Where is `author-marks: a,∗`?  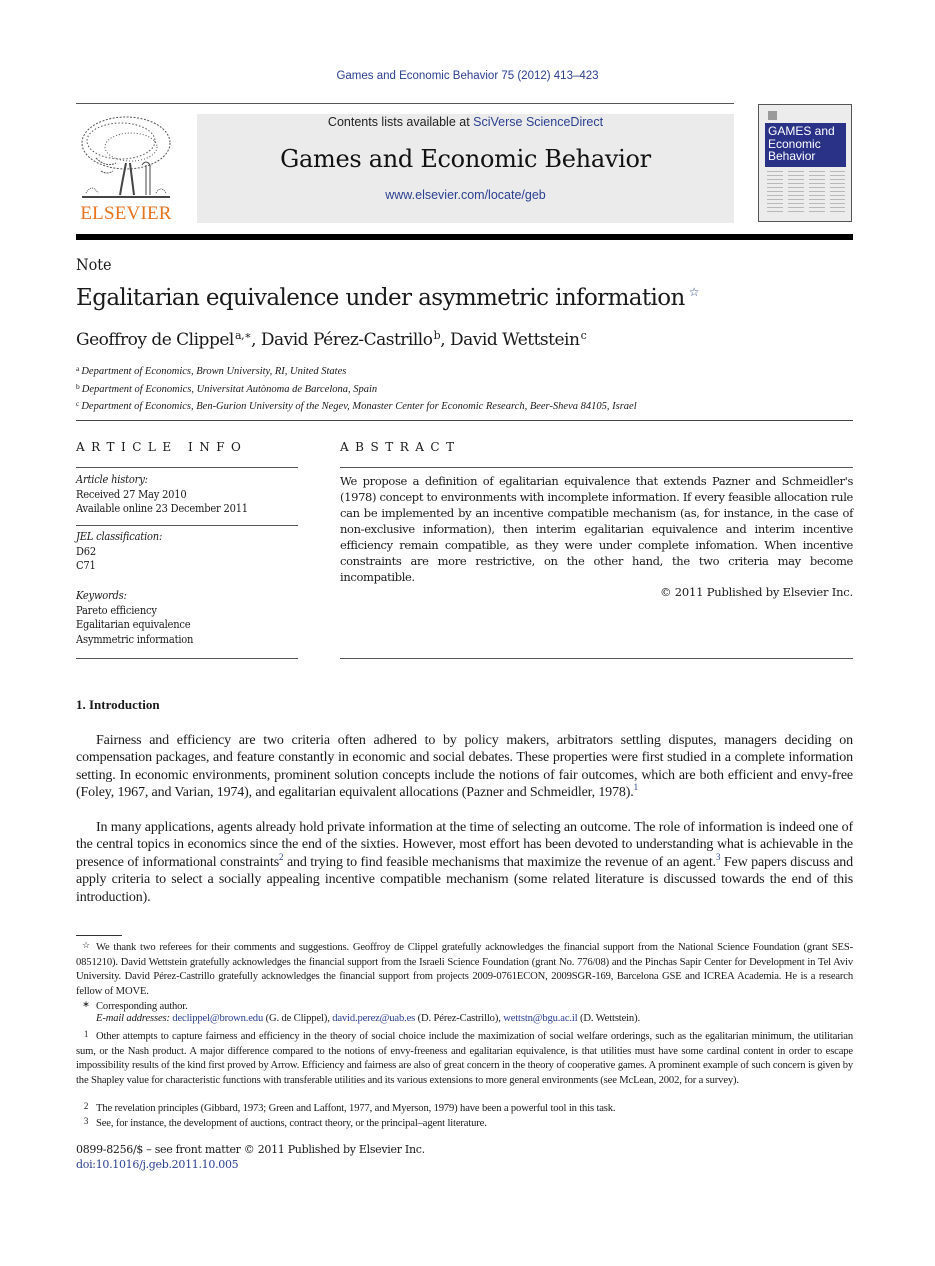 author-marks: a,∗ is located at coordinates (243, 335).